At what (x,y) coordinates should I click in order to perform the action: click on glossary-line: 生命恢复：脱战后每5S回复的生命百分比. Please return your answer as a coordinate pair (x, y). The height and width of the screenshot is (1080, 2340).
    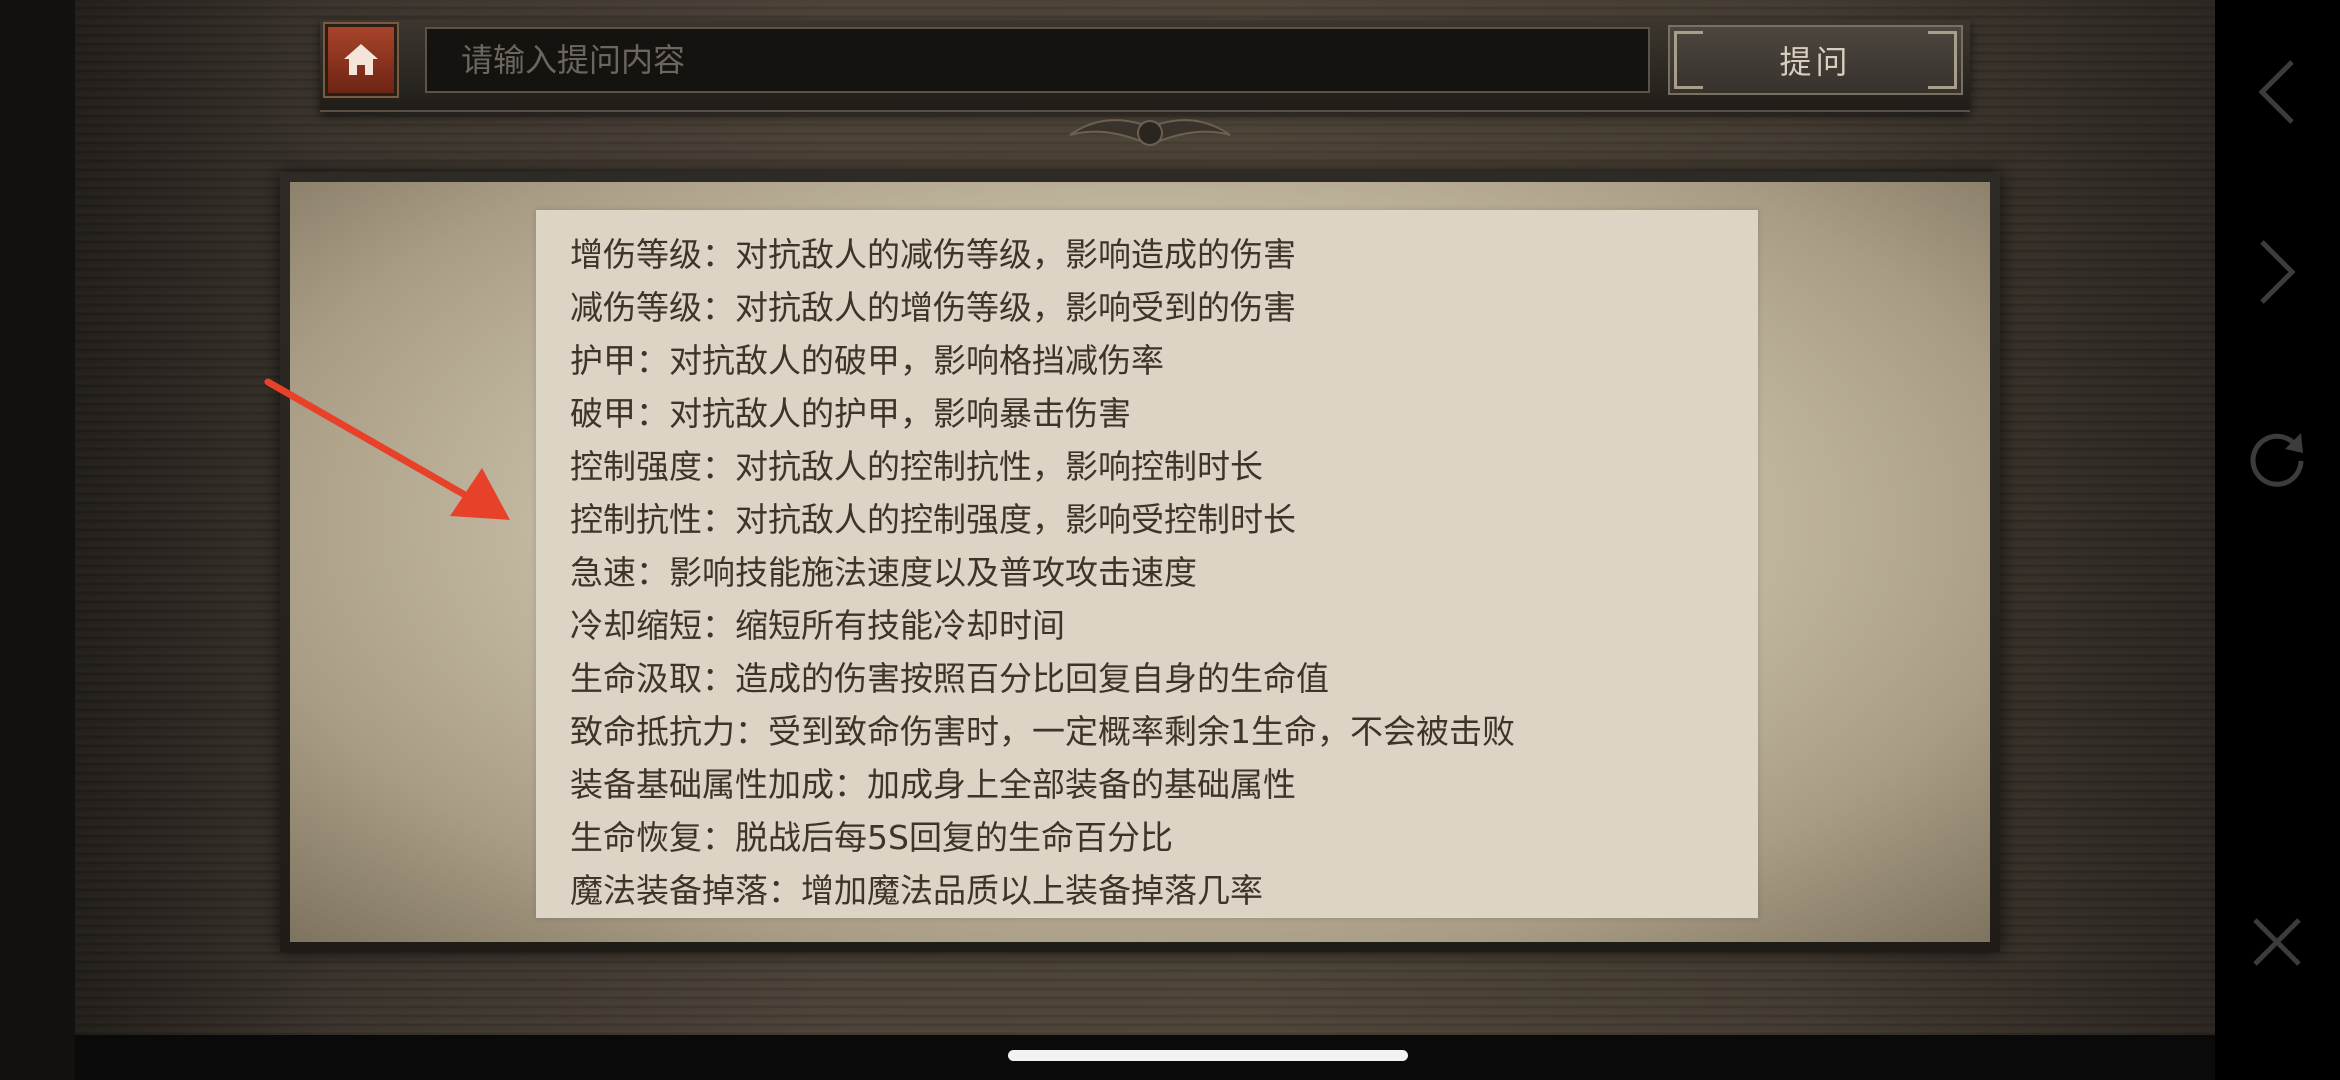
    Looking at the image, I should click on (871, 837).